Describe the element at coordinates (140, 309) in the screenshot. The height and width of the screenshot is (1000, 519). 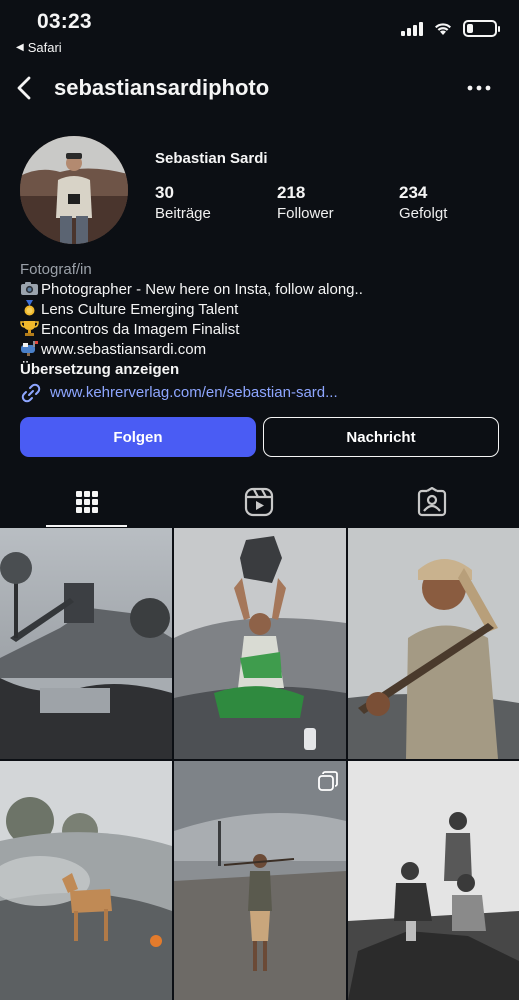
I see `bio-line-text: Lens Culture Emerging Talent` at that location.